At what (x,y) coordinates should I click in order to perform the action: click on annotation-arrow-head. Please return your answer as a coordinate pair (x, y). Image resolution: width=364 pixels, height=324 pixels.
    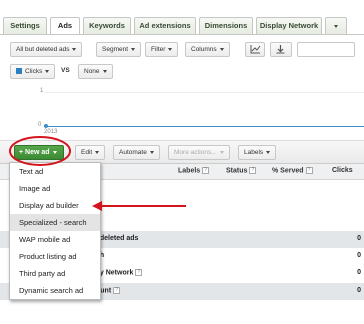
    Looking at the image, I should click on (97, 206).